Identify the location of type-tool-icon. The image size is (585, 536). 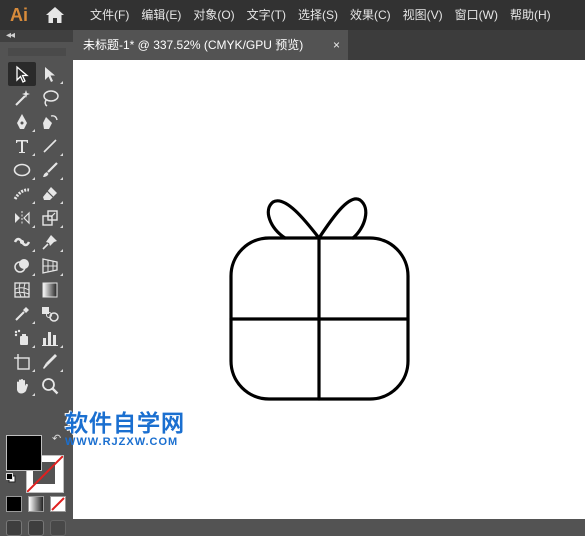
(22, 146).